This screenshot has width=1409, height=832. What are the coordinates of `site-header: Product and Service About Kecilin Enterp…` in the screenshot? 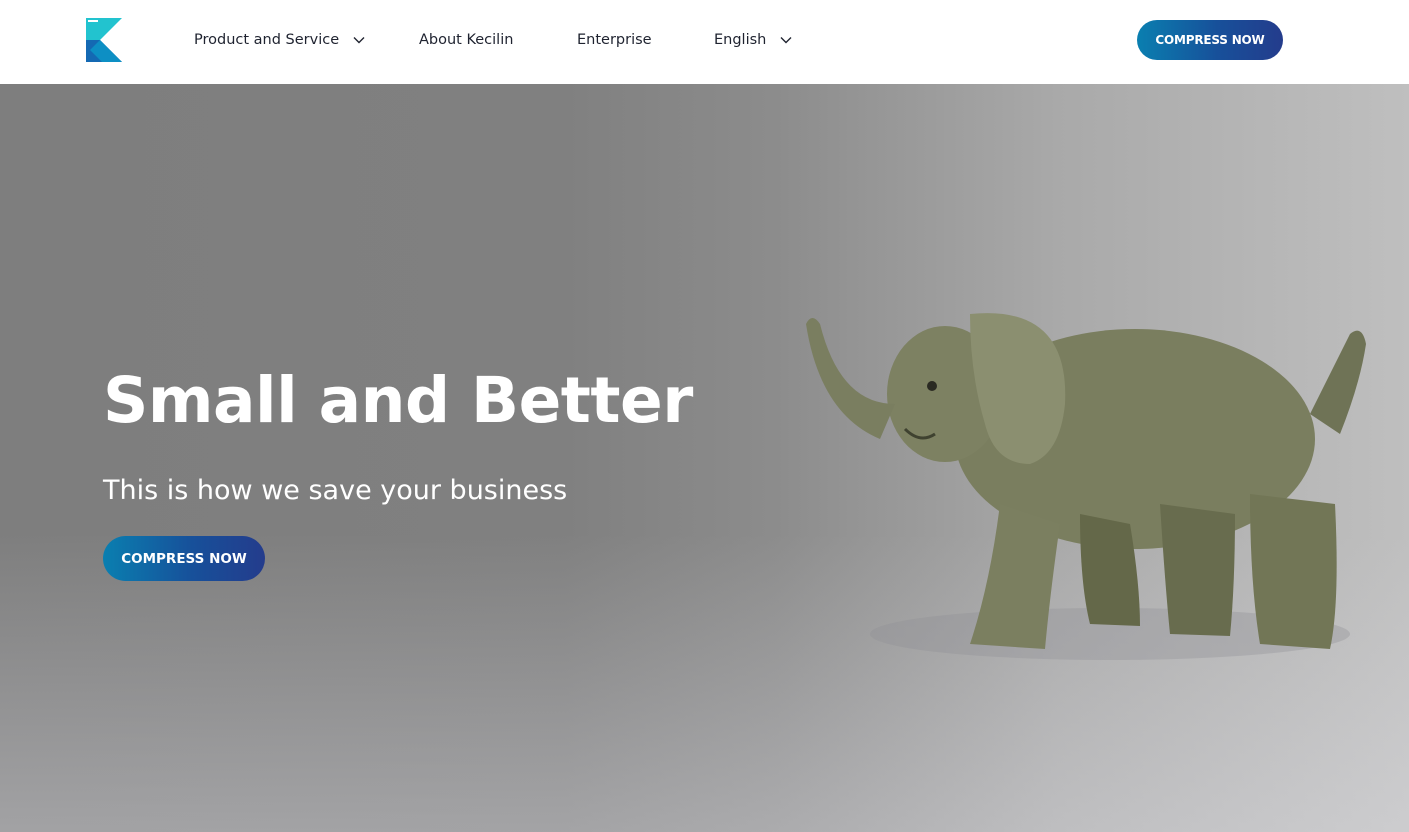 It's located at (704, 42).